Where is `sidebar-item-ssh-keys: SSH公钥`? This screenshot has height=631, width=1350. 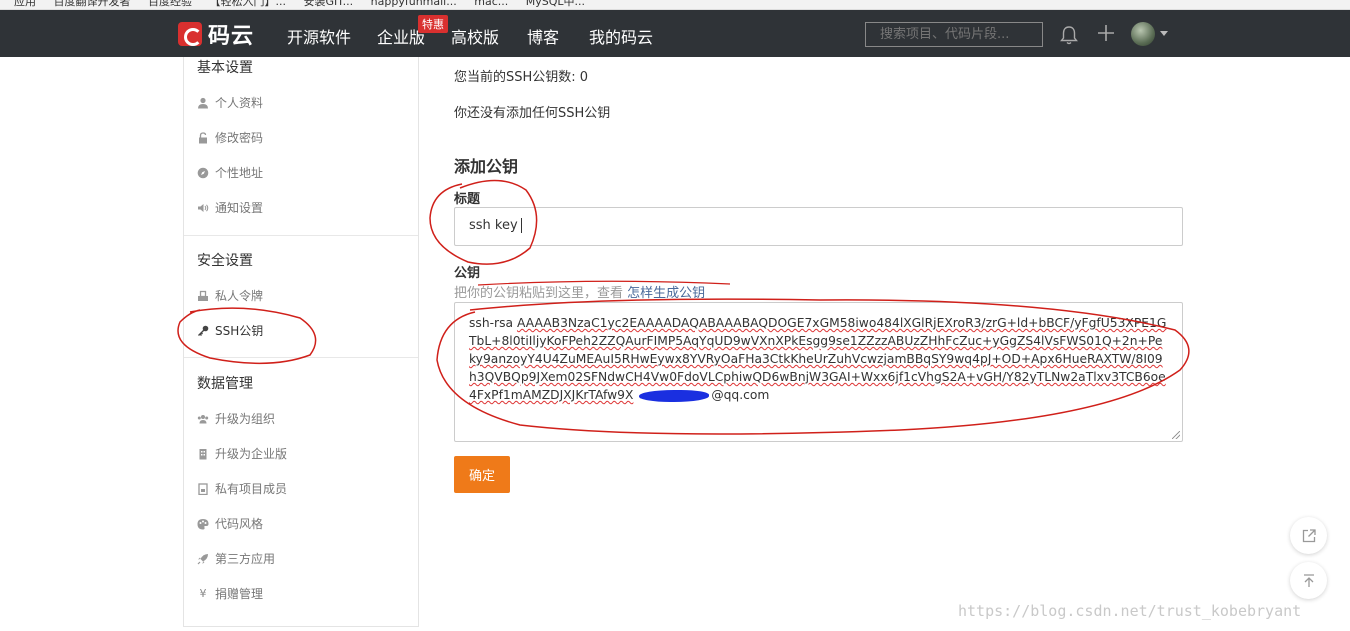 sidebar-item-ssh-keys: SSH公钥 is located at coordinates (230, 330).